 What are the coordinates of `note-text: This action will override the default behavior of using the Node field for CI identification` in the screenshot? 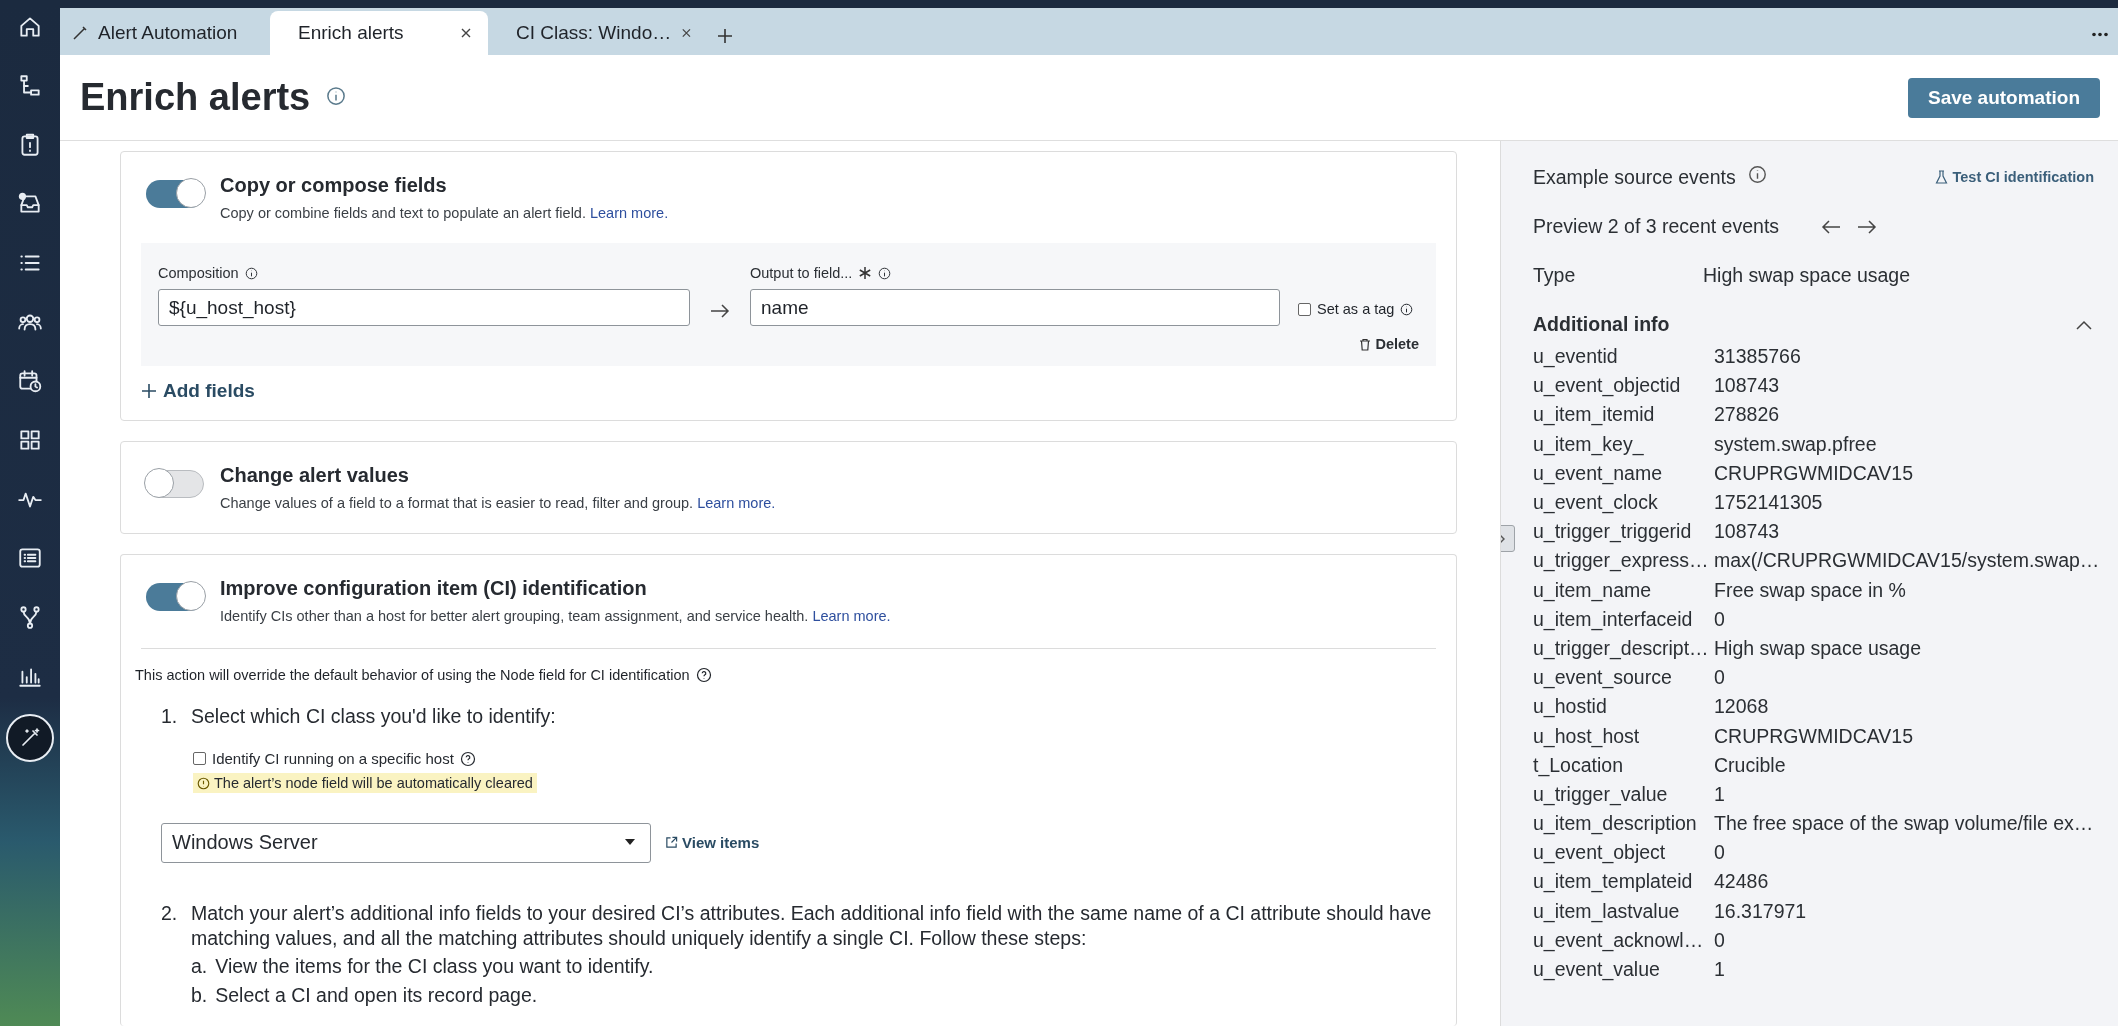 It's located at (412, 675).